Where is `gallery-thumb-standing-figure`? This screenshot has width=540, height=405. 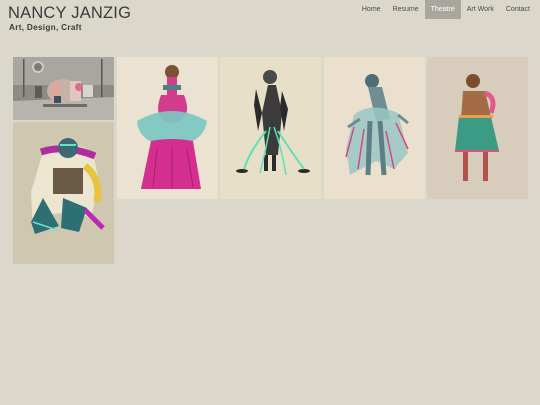 gallery-thumb-standing-figure is located at coordinates (270, 128).